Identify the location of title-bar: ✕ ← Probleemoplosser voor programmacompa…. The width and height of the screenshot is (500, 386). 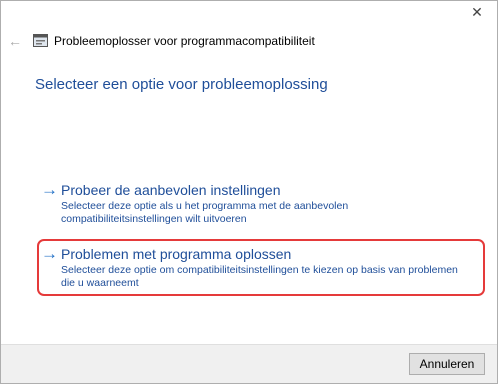
(249, 25).